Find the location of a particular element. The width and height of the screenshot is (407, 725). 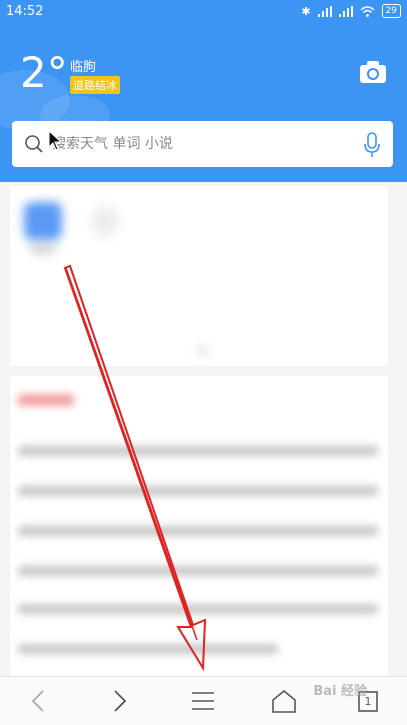

status-bar: 14:52 ✱ 29 is located at coordinates (203, 12).